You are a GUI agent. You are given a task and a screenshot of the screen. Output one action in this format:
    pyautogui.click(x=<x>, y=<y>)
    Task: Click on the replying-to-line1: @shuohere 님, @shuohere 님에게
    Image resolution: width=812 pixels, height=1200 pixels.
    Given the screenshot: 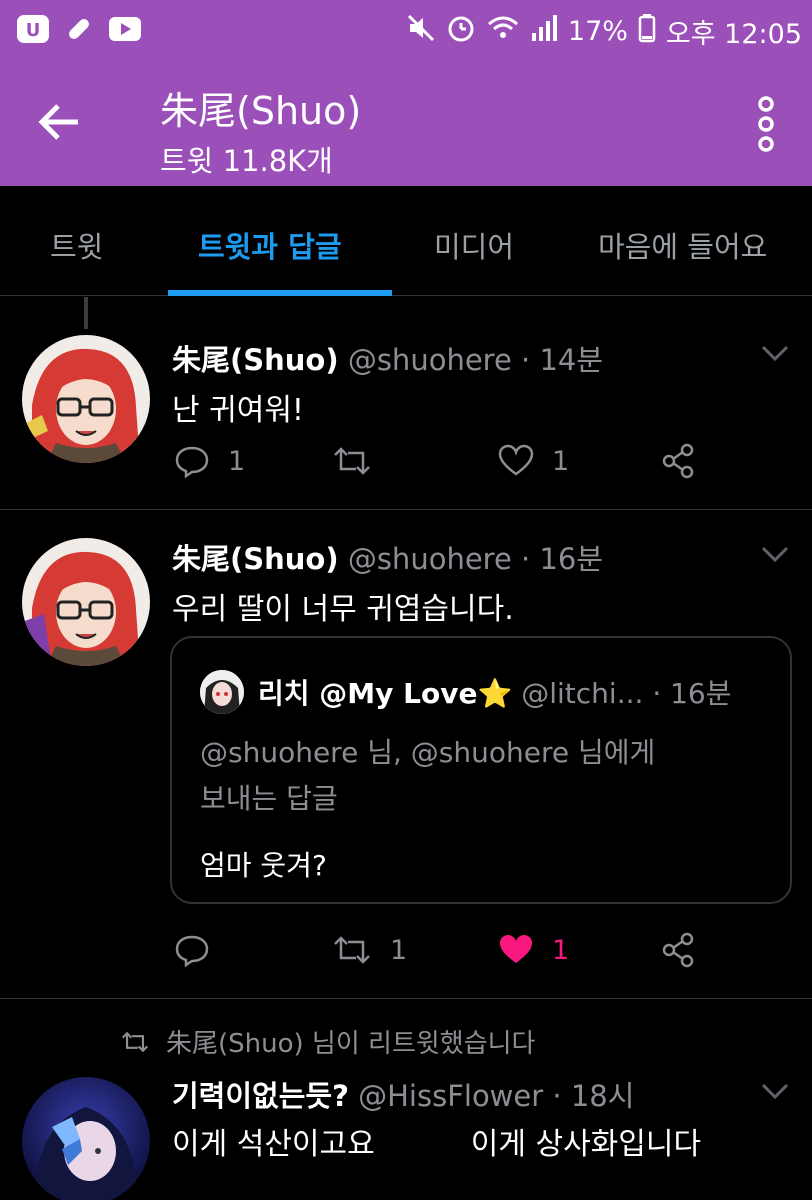 What is the action you would take?
    pyautogui.click(x=428, y=752)
    